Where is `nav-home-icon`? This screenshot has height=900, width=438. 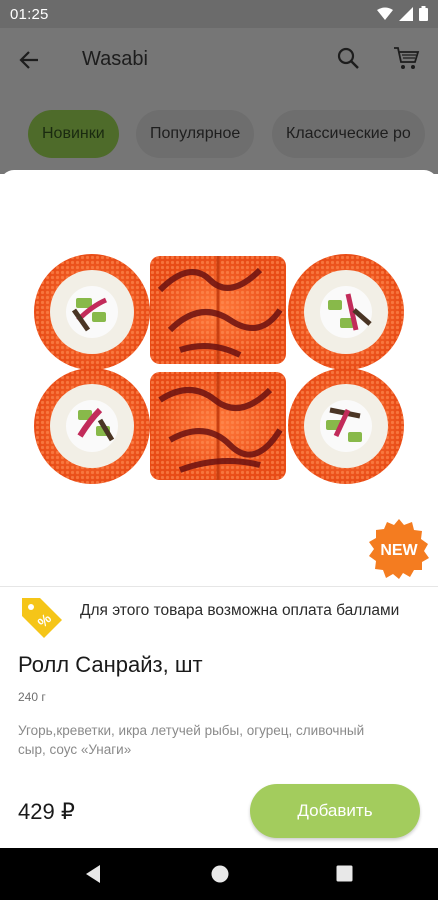
nav-home-icon is located at coordinates (220, 874).